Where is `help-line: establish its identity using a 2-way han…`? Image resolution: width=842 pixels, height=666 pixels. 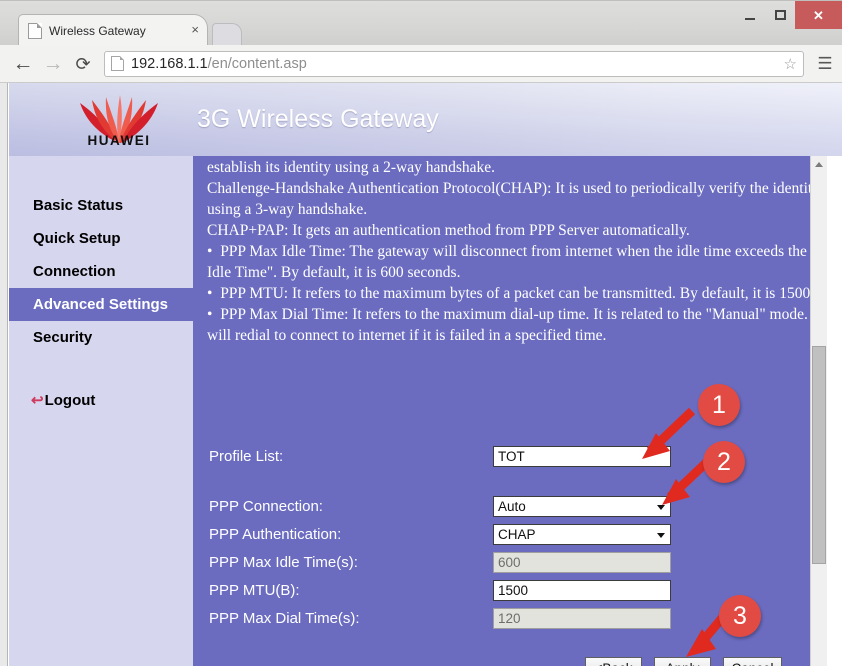
help-line: establish its identity using a 2-way han… is located at coordinates (351, 167).